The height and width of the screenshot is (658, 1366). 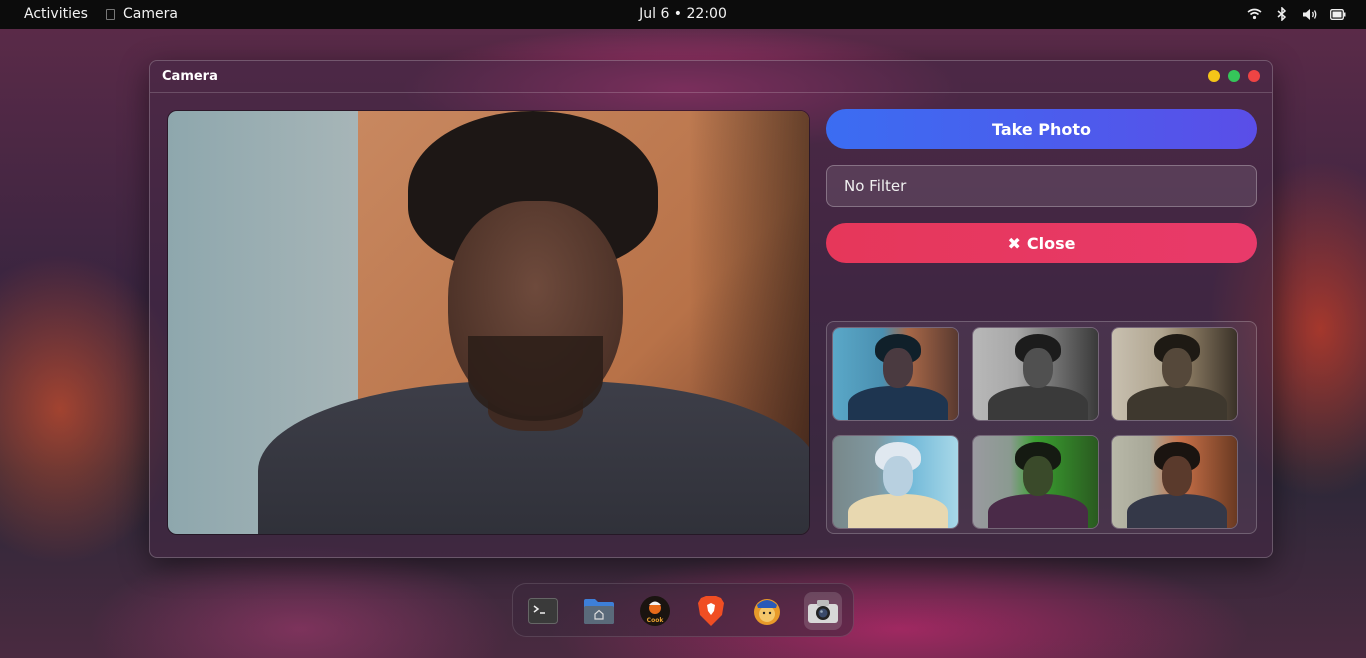 I want to click on activities-button: Activities, so click(x=56, y=14).